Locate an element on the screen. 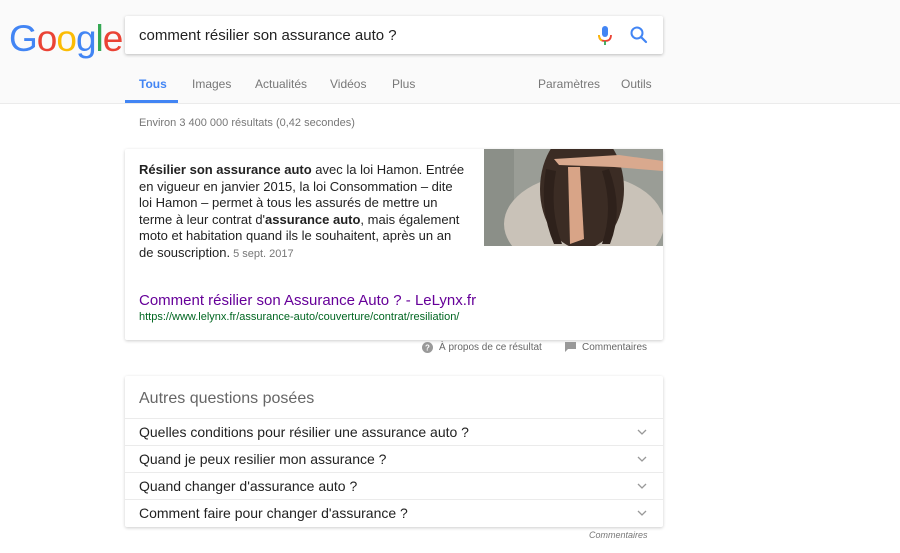  snippet-highlight: assurance auto is located at coordinates (313, 219).